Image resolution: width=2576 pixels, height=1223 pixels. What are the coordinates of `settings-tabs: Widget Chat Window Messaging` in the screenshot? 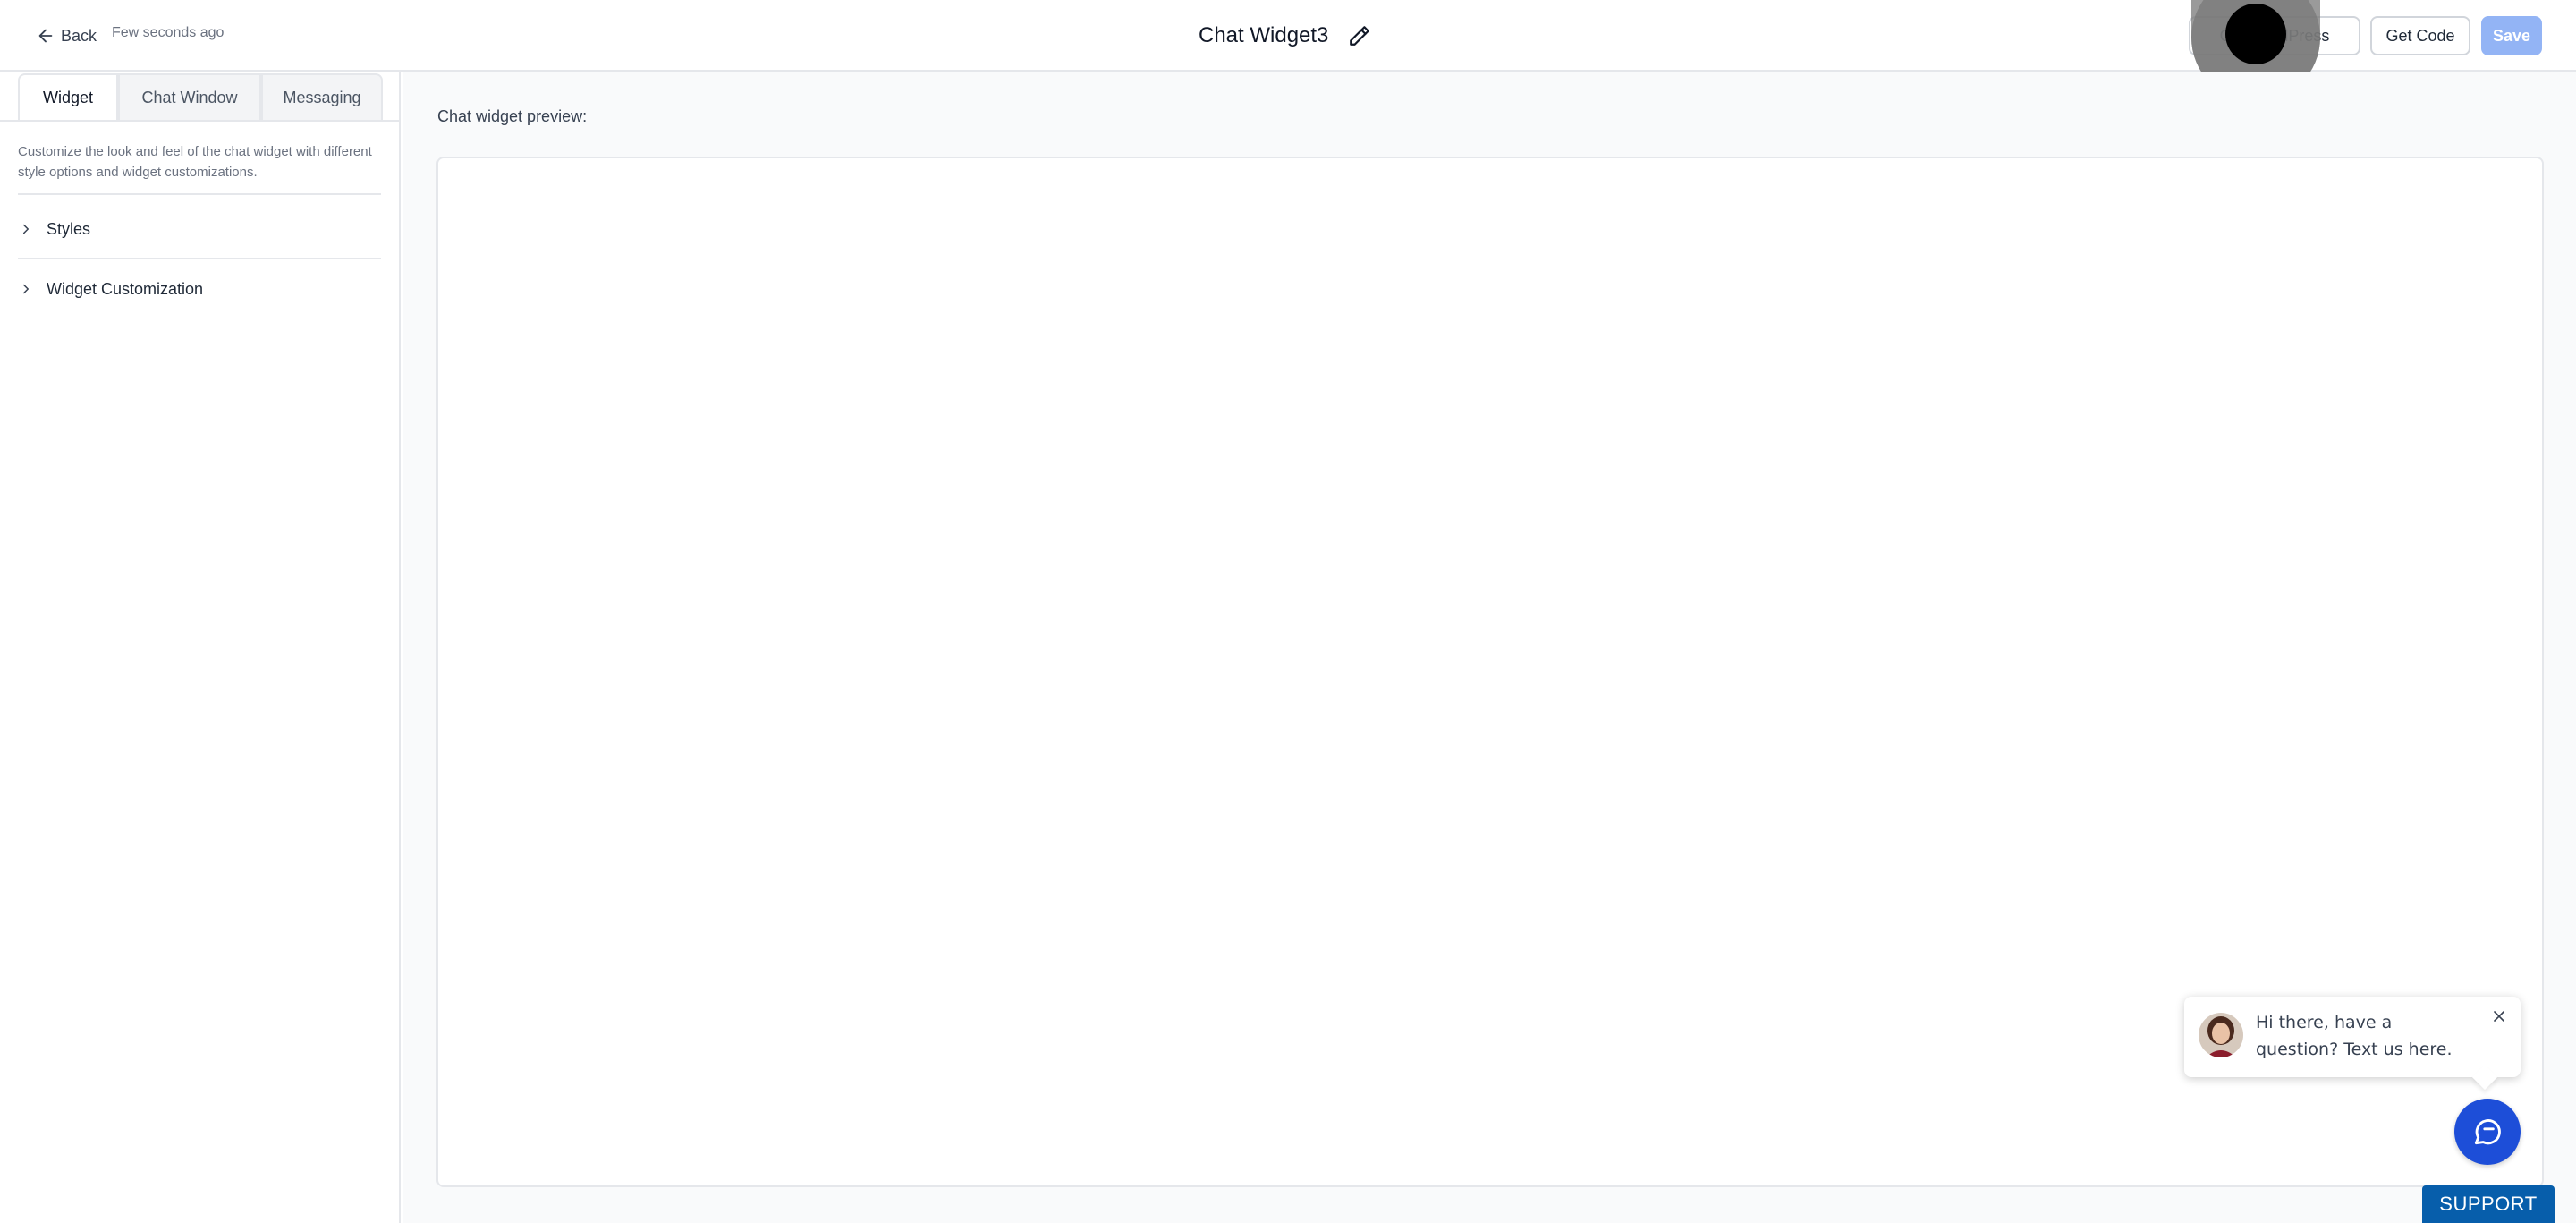 It's located at (200, 96).